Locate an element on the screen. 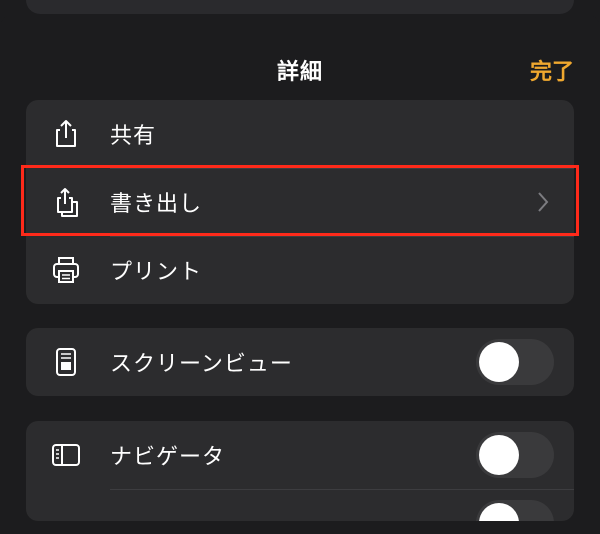  sidebar-icon is located at coordinates (66, 455).